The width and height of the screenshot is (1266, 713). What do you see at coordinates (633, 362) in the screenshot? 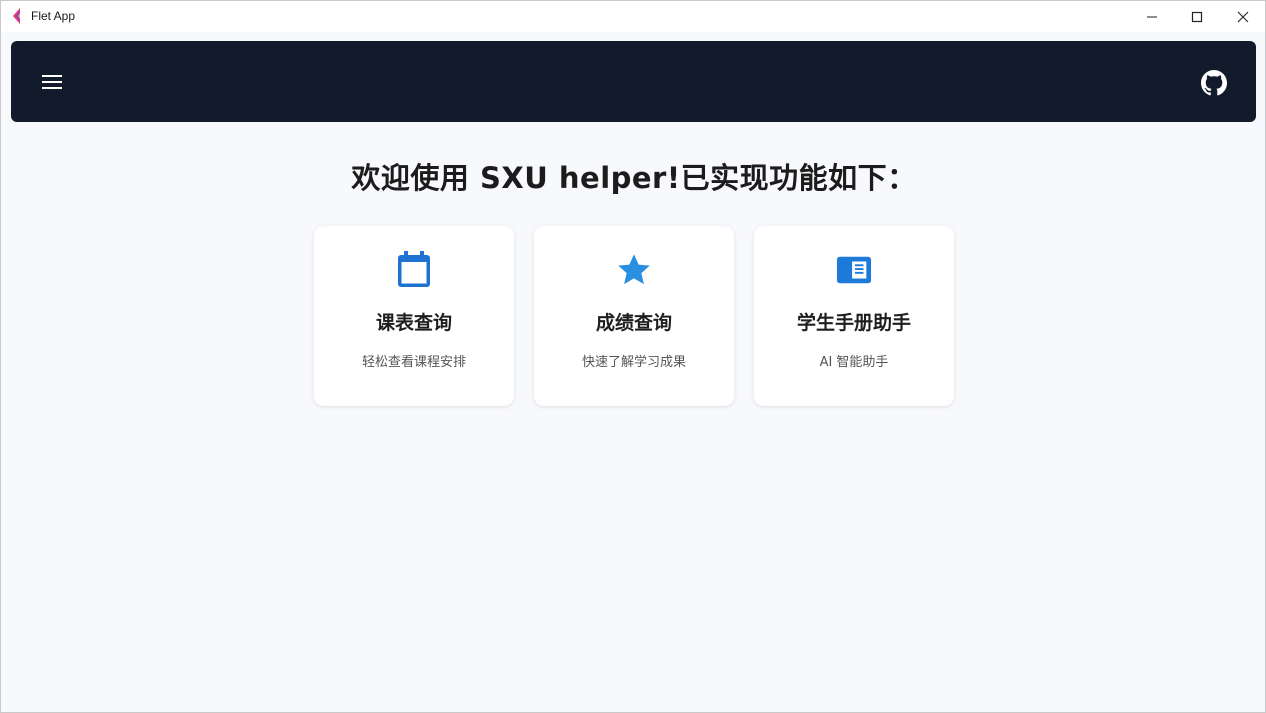
I see `card-description: 快速了解学习成果` at bounding box center [633, 362].